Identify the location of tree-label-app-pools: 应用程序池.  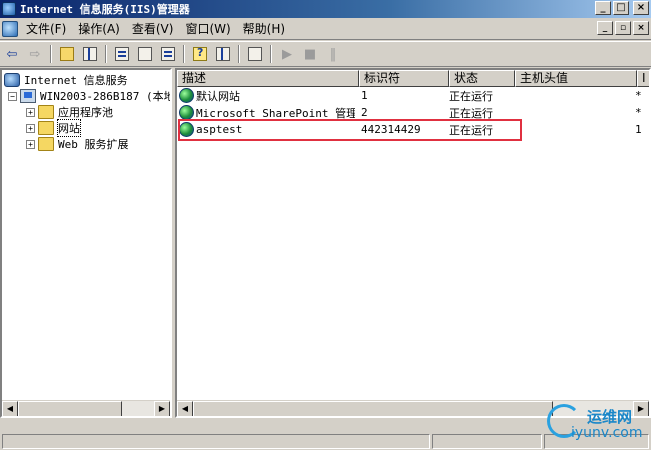
(85, 112).